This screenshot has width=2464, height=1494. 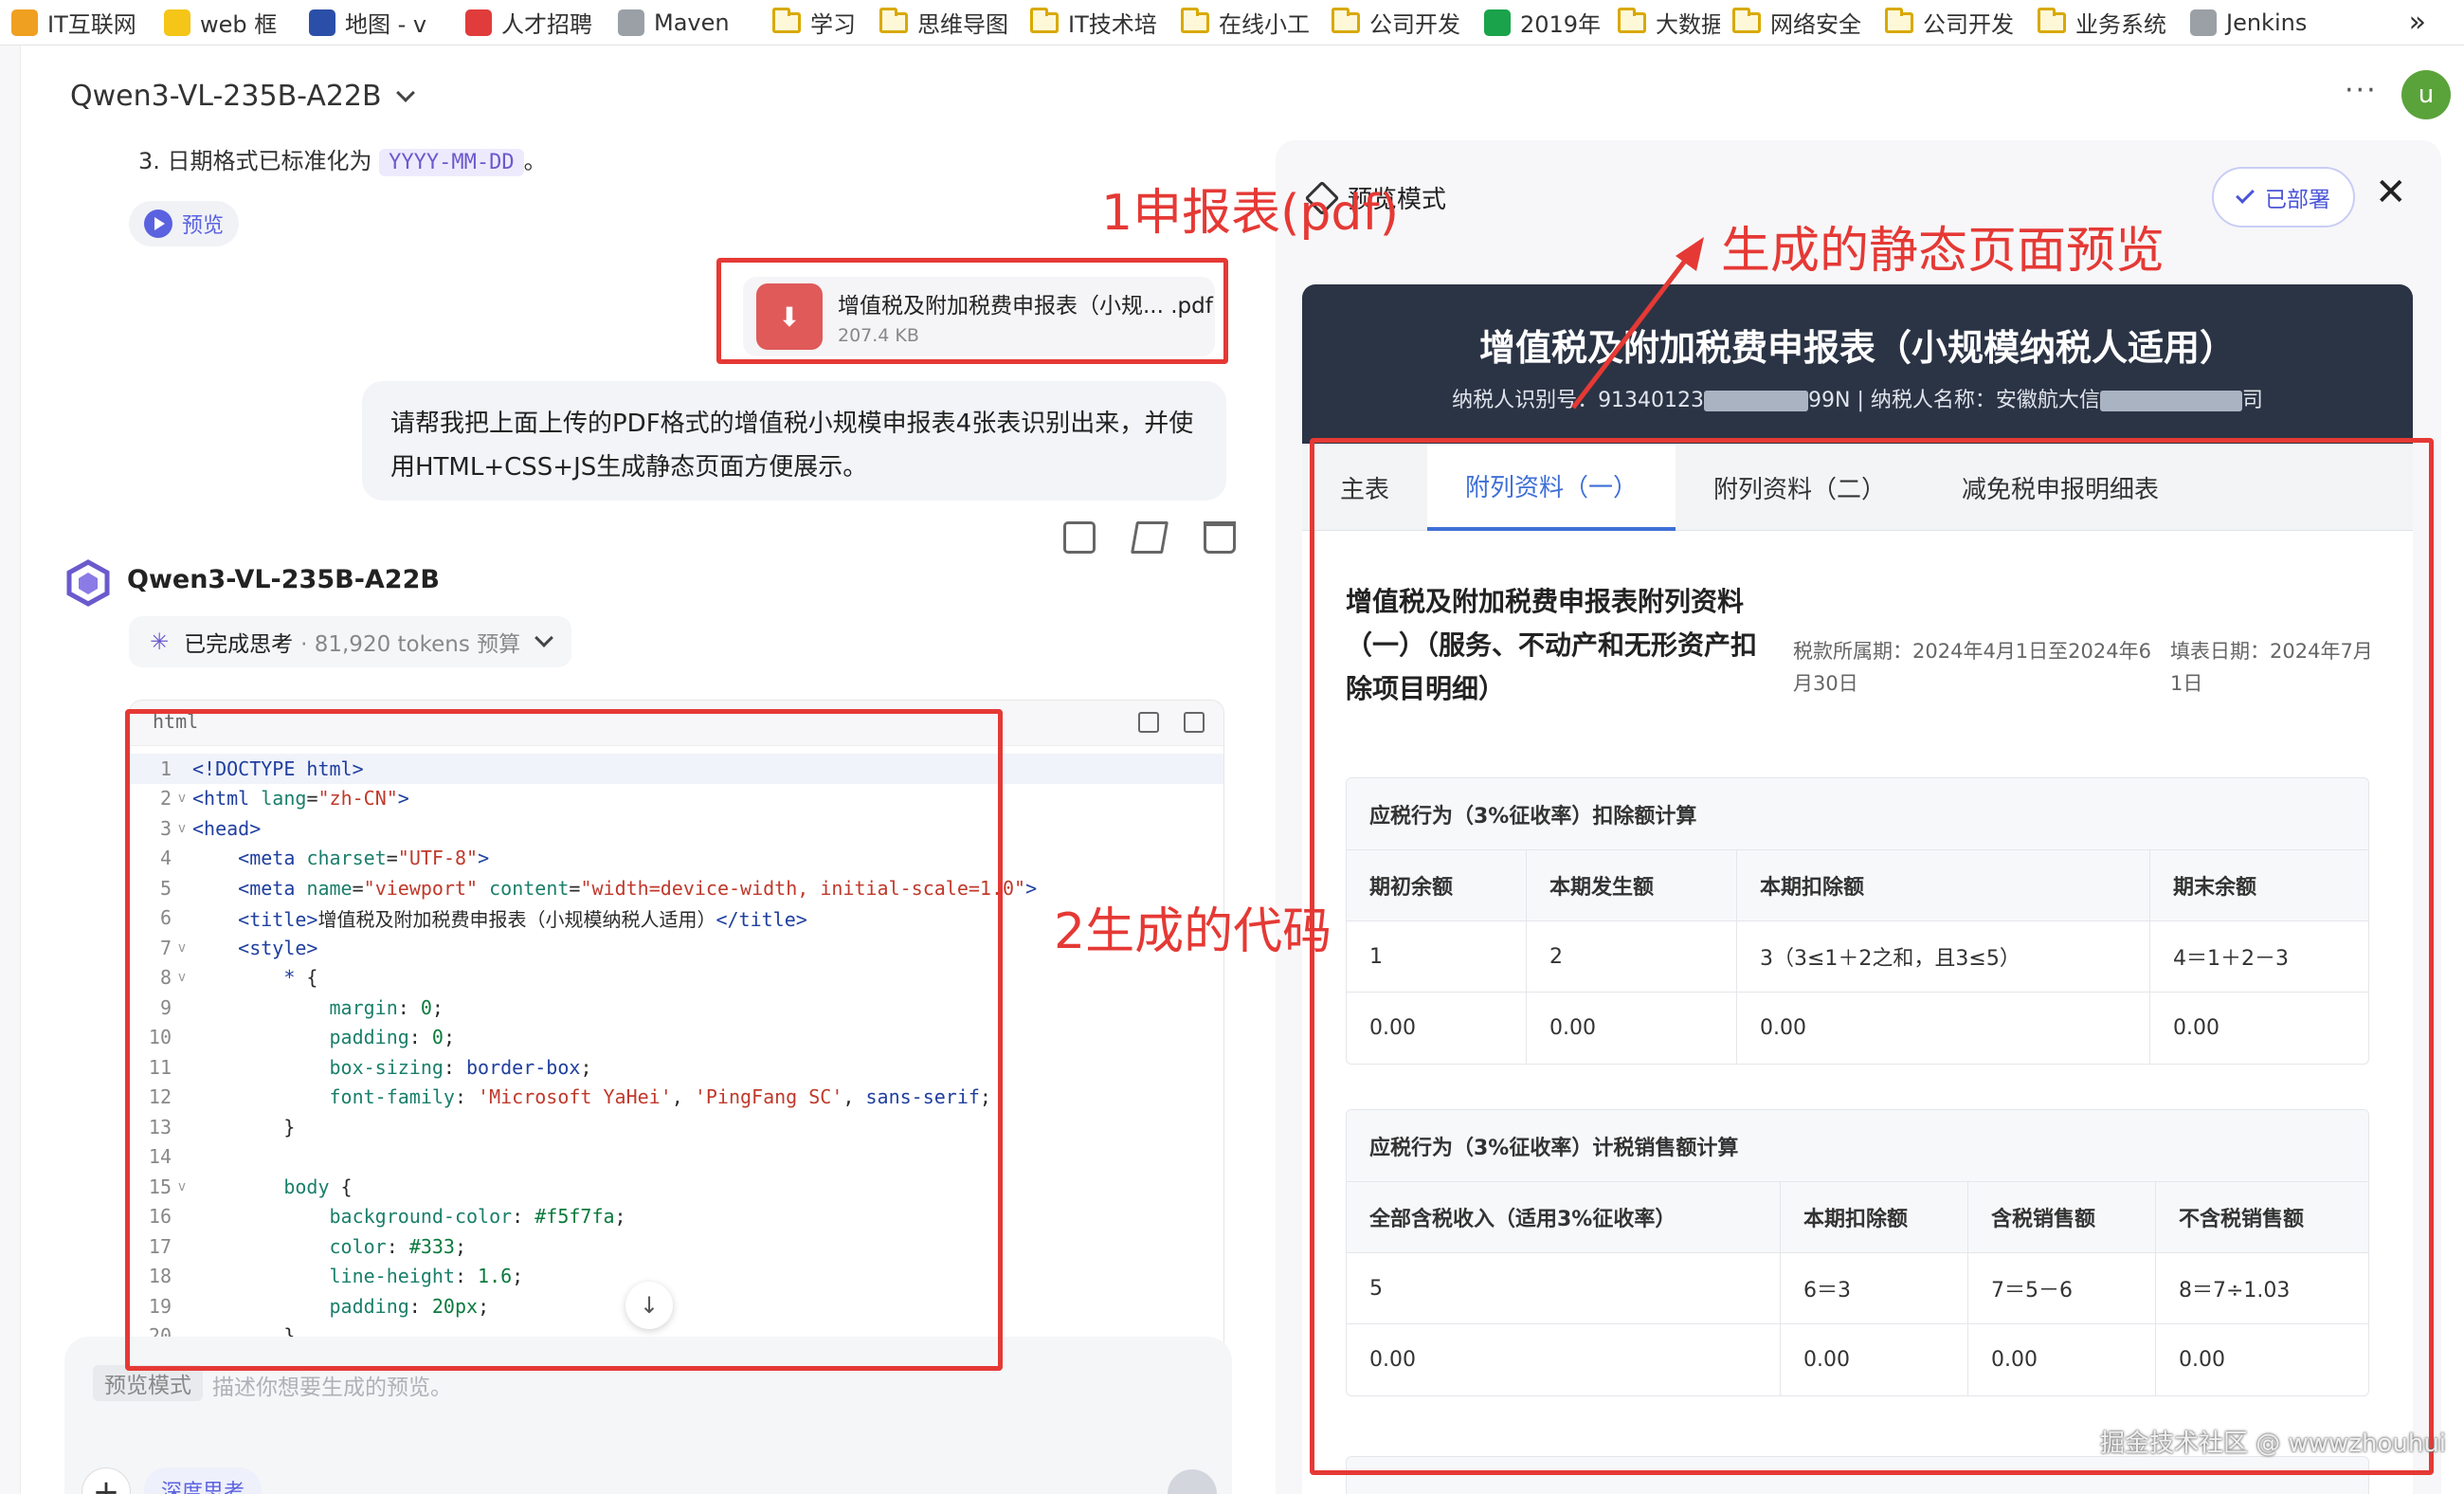 What do you see at coordinates (692, 22) in the screenshot?
I see `bookmark-label: Maven` at bounding box center [692, 22].